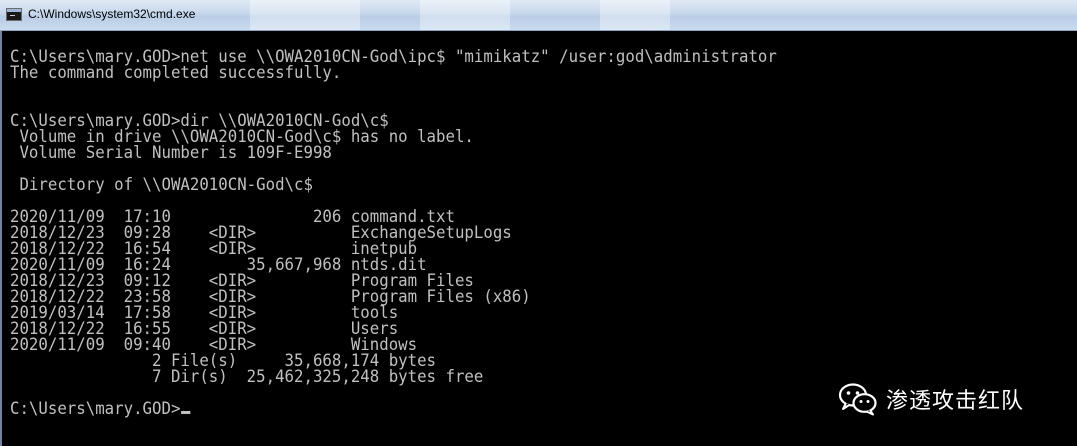  What do you see at coordinates (176, 73) in the screenshot?
I see `console-line: The command completed successfully.` at bounding box center [176, 73].